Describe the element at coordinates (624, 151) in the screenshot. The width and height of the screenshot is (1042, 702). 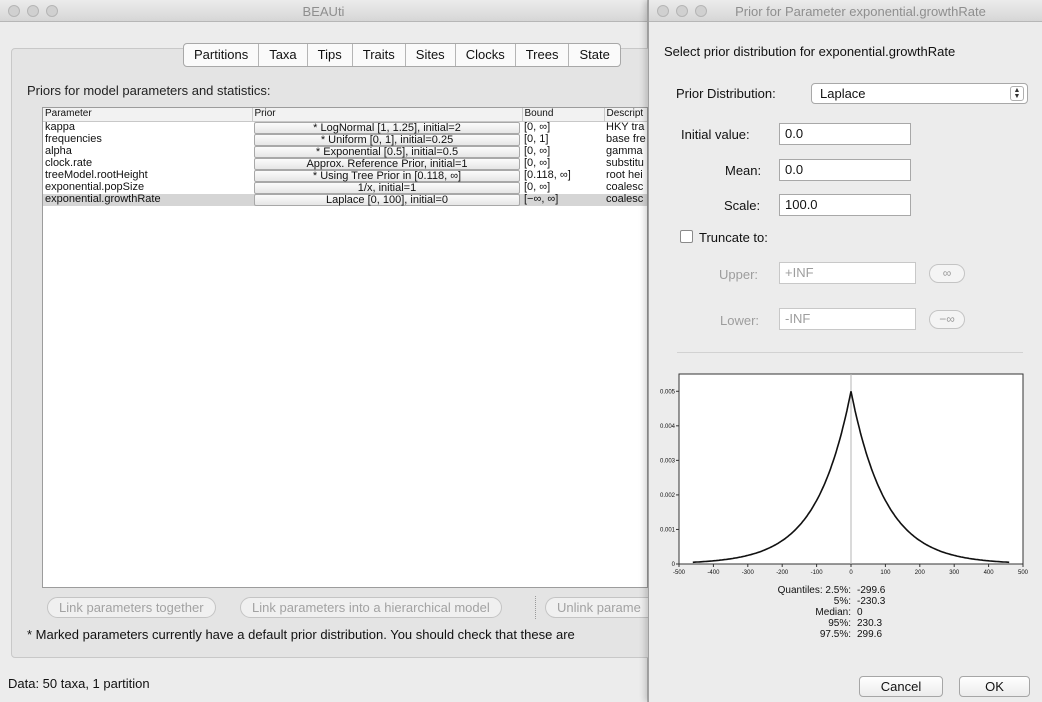
I see `description-cell: gamma` at that location.